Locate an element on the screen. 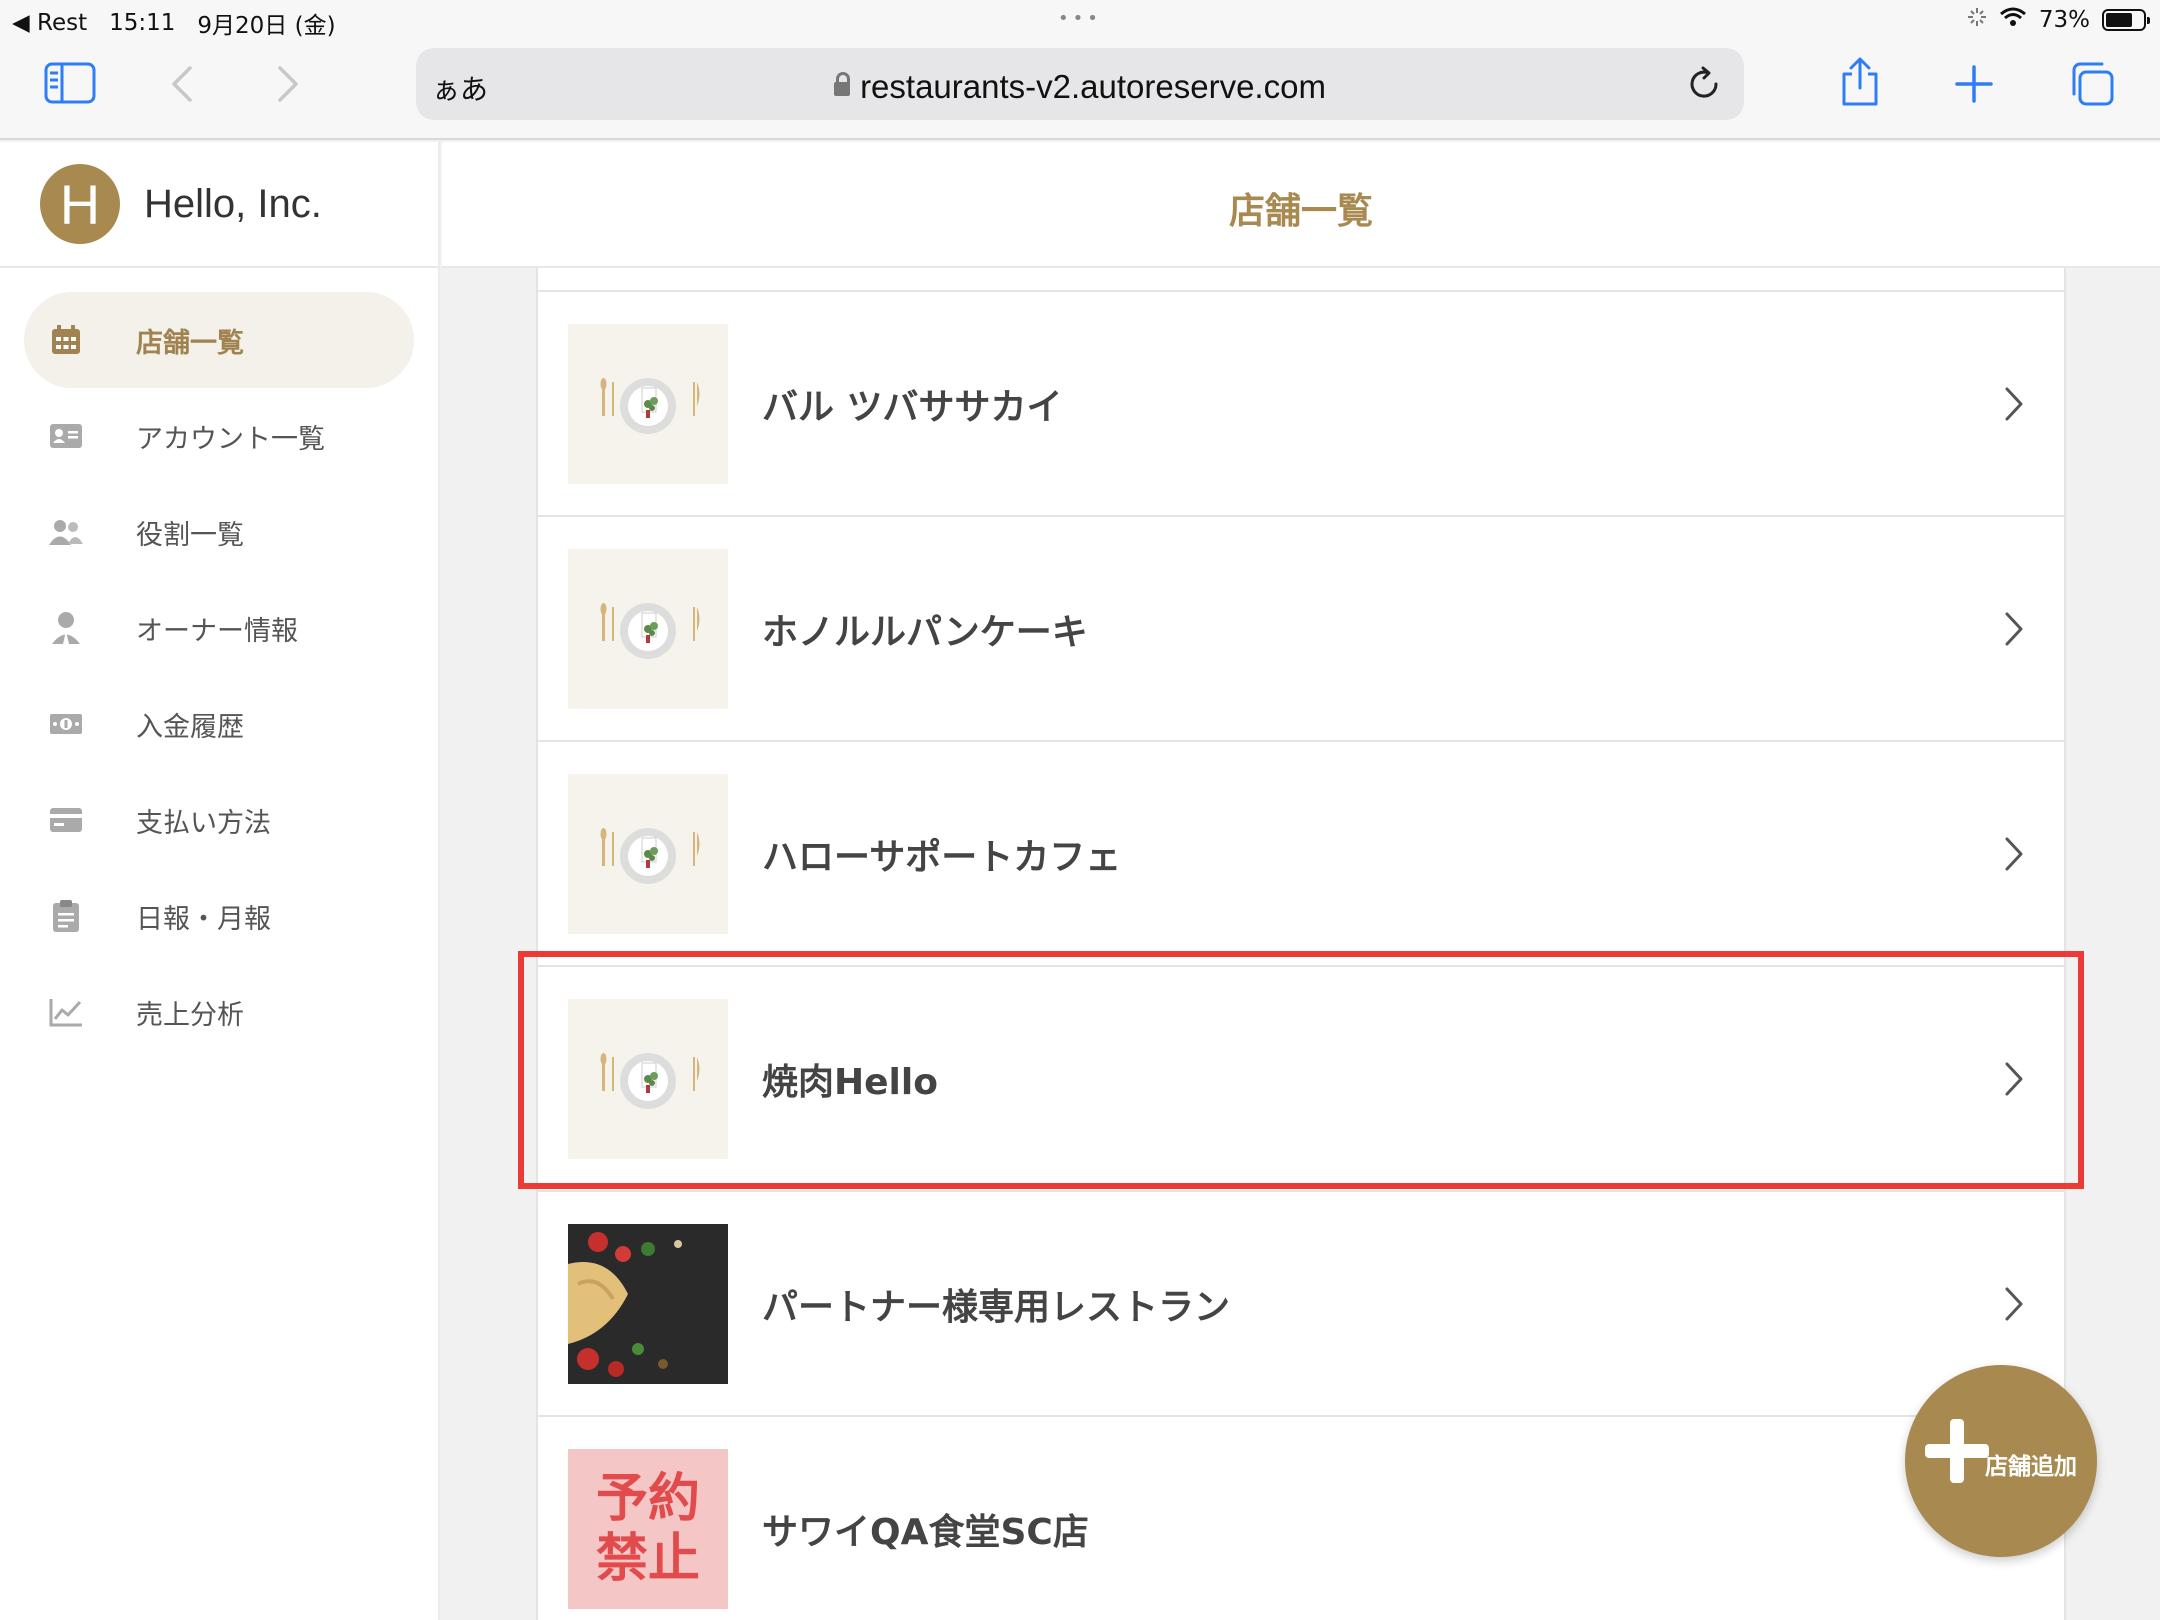  sidebar-item-accounts: アカウント一覧 is located at coordinates (219, 436).